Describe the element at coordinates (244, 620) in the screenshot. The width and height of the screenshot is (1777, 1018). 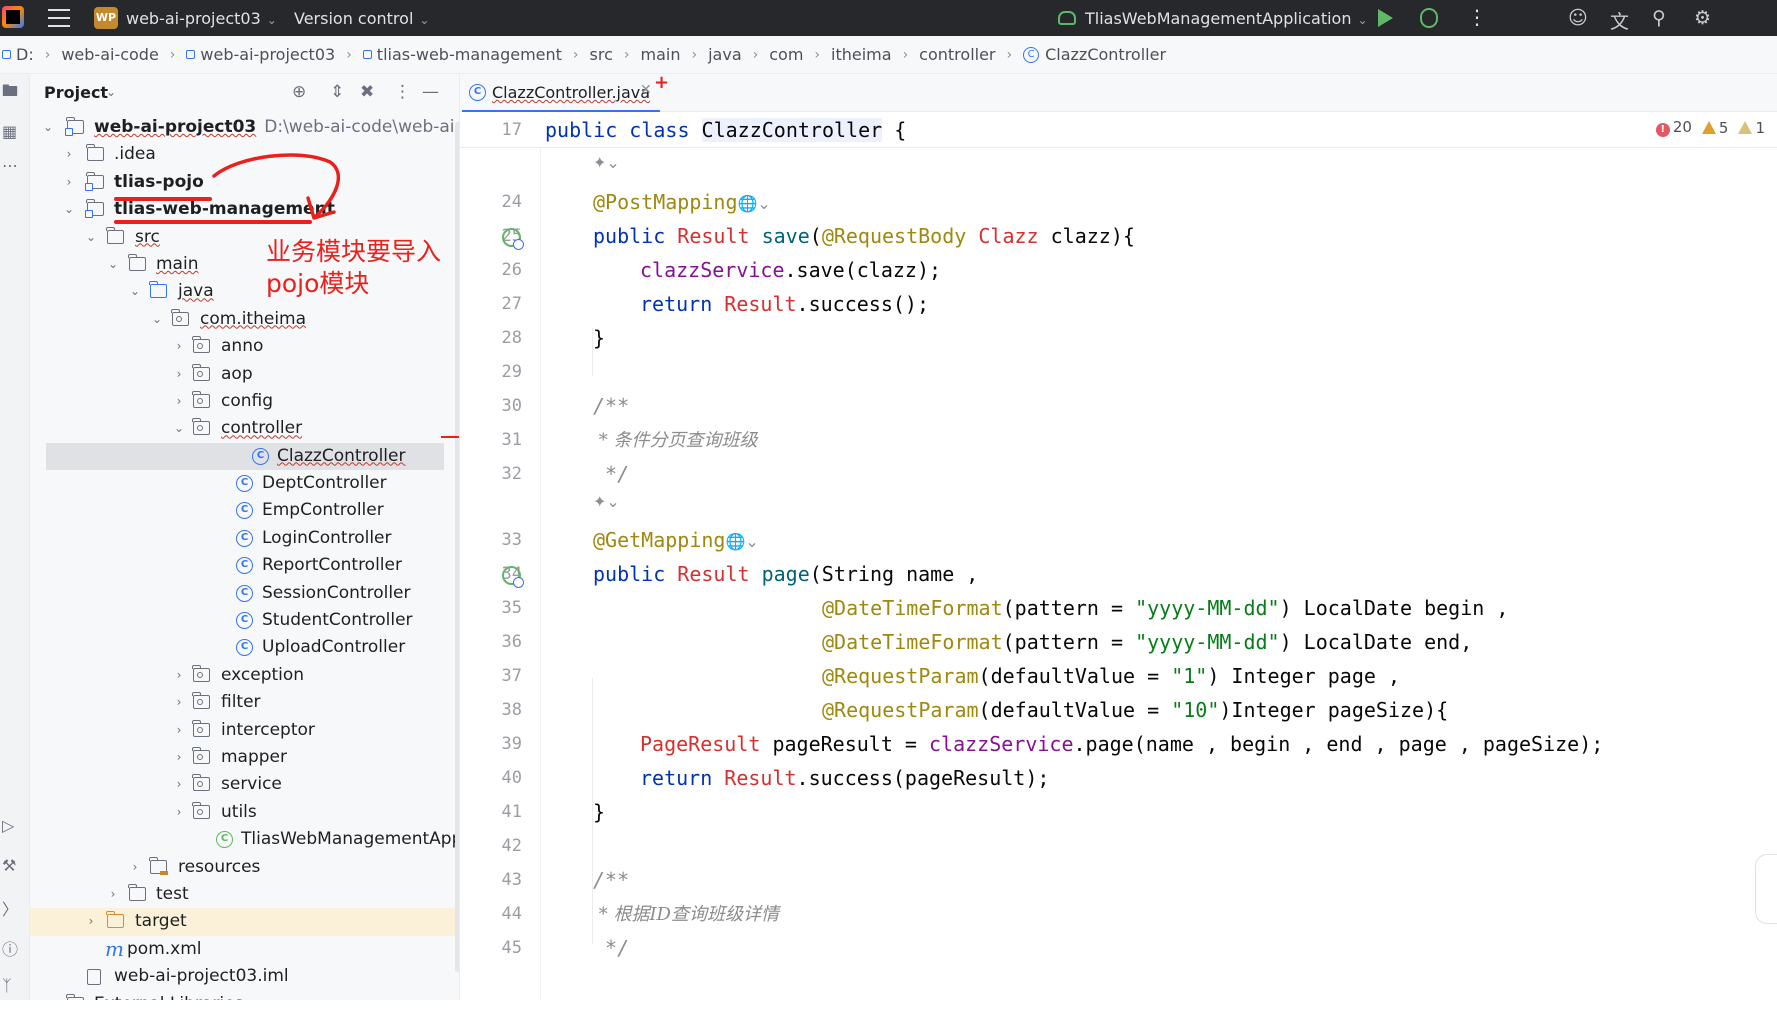
I see `tree-item-studentcontroller: C StudentController` at that location.